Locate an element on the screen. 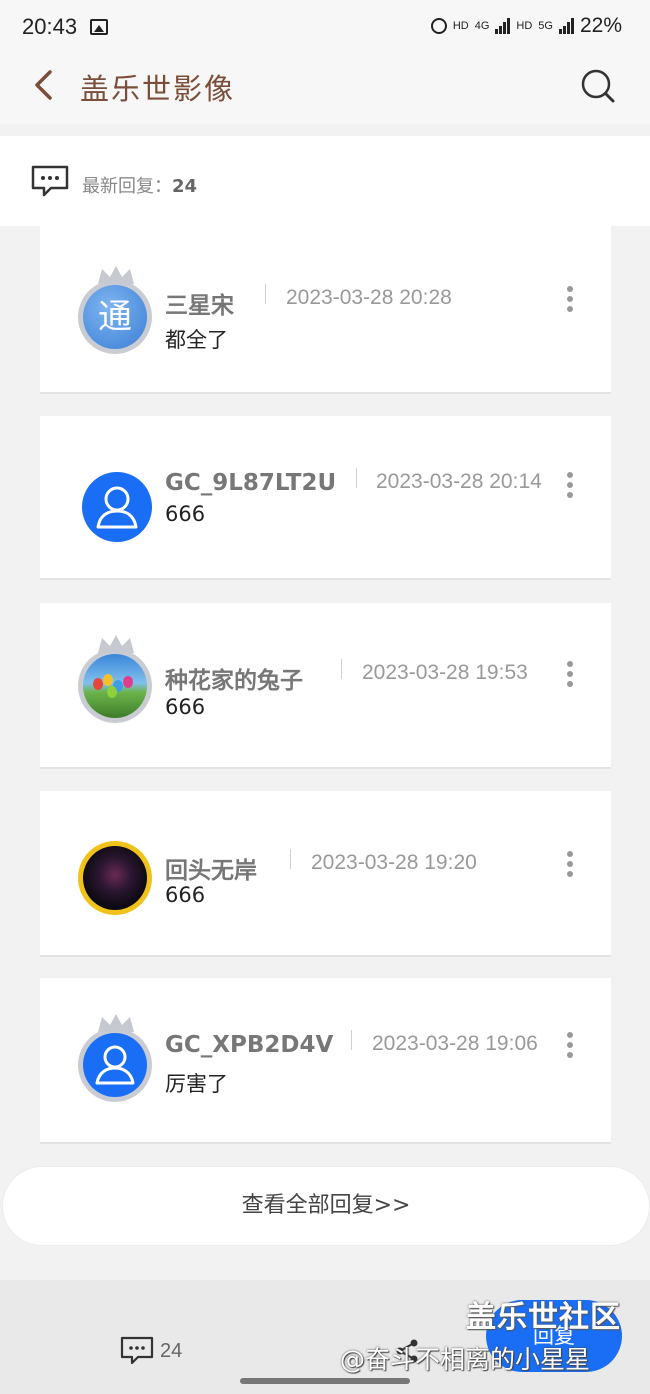 This screenshot has width=650, height=1394. page-title: 盖乐世影像 is located at coordinates (158, 89).